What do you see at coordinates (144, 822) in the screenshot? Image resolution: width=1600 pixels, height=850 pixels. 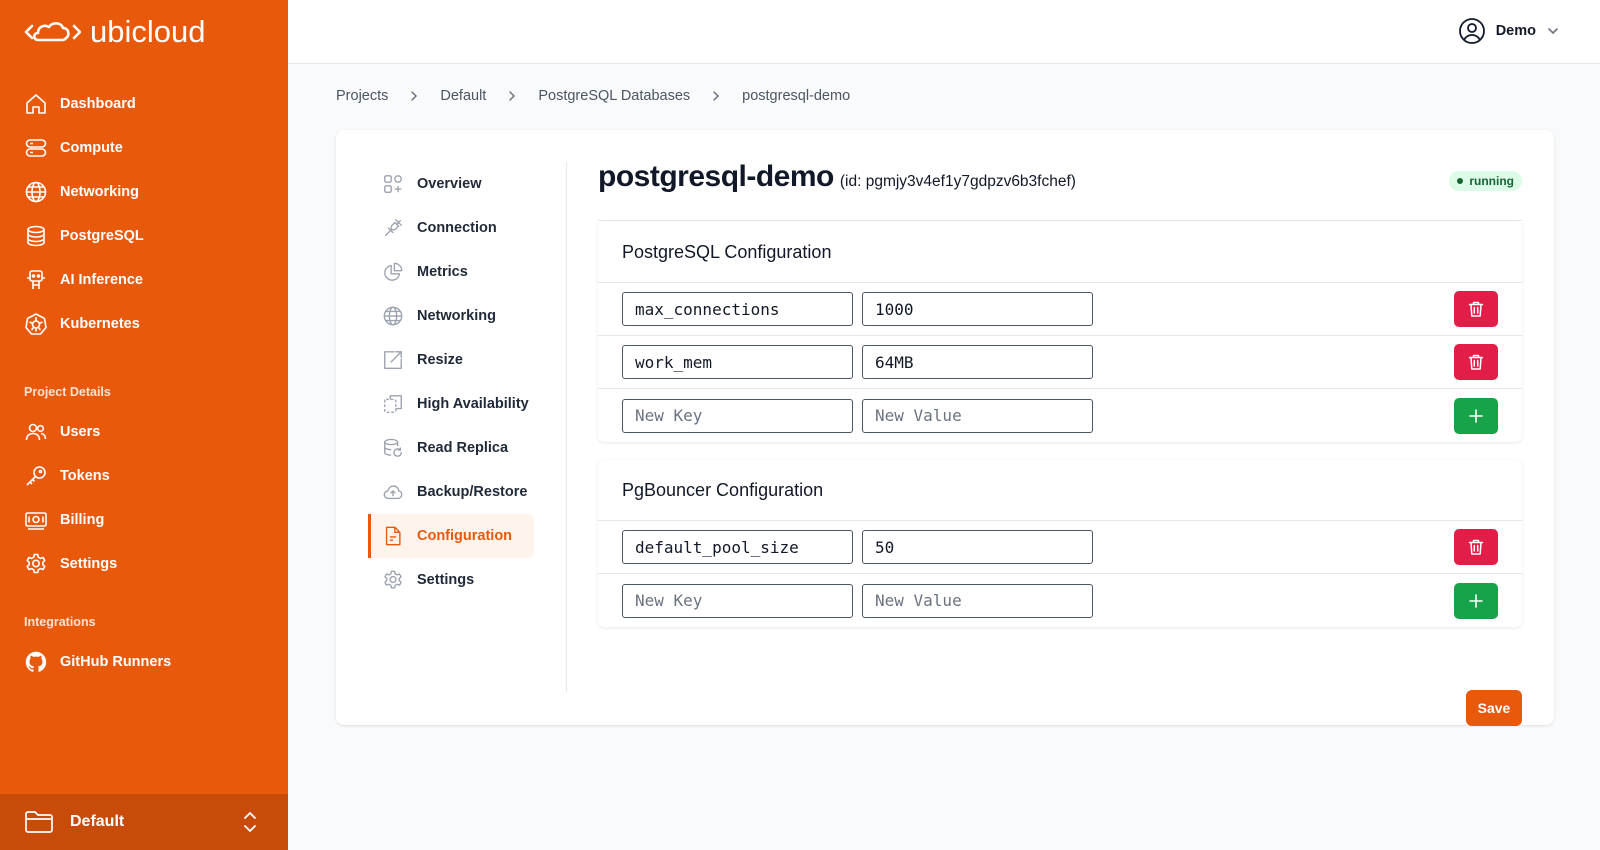 I see `project-switcher: Default` at bounding box center [144, 822].